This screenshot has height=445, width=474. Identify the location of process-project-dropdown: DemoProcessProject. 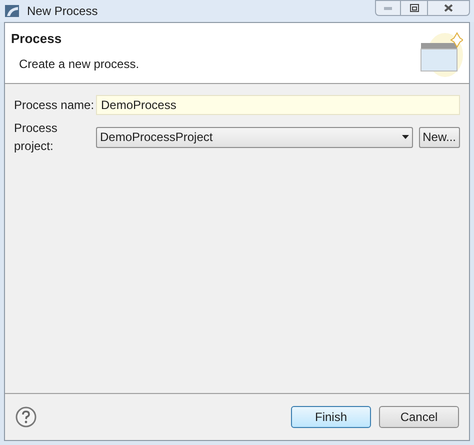
(254, 137).